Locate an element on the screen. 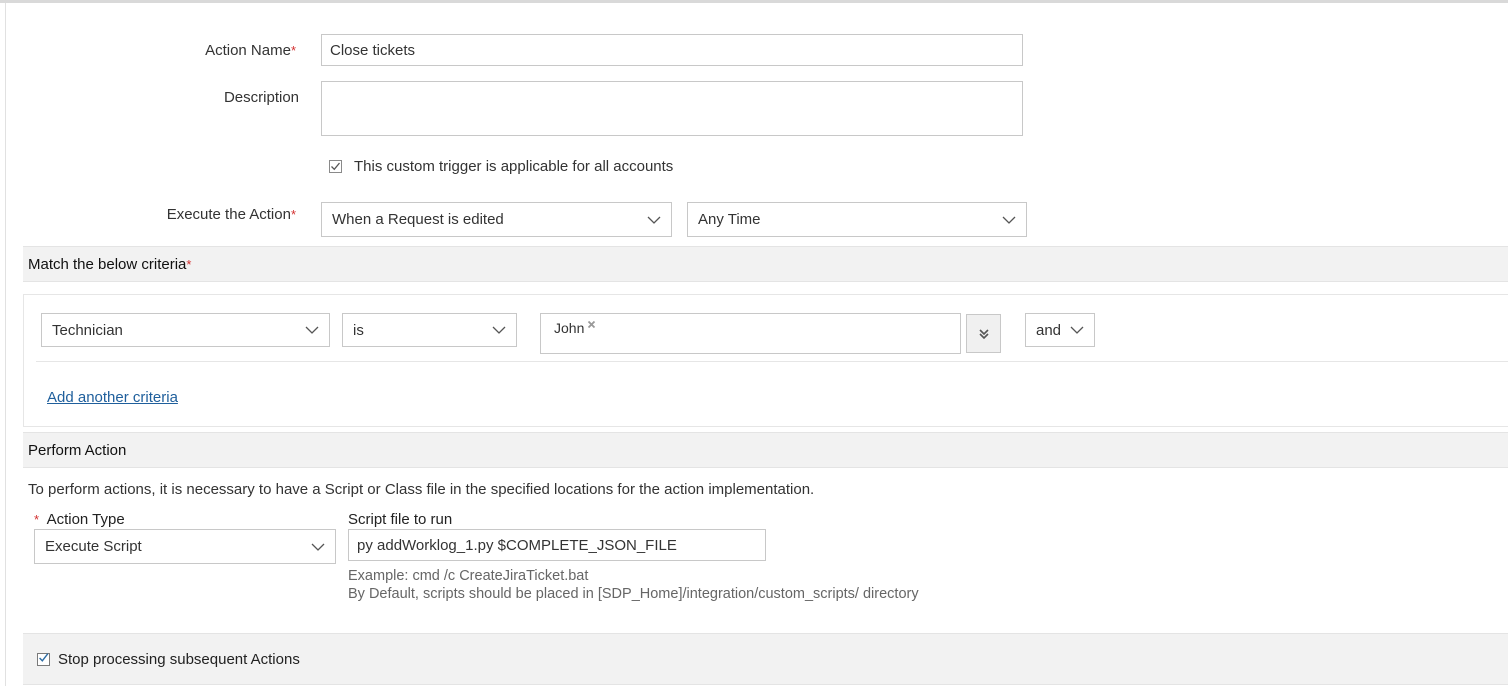  description-label-text: Description is located at coordinates (261, 97).